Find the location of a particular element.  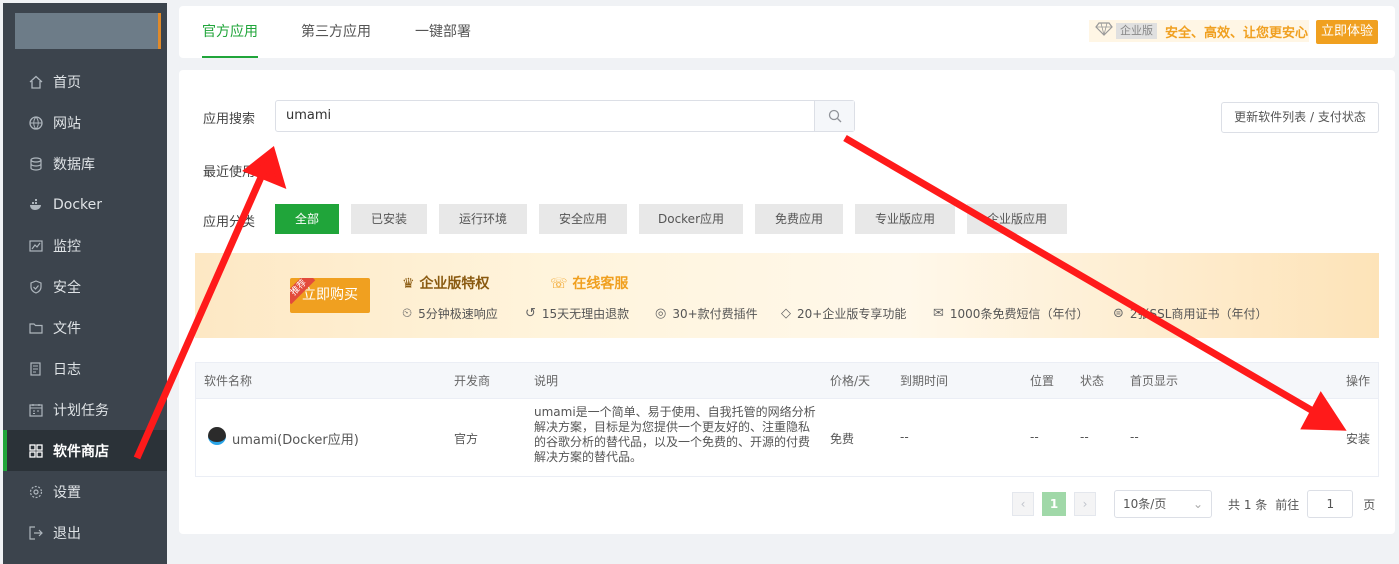

tab-official-apps: 官方应用 is located at coordinates (230, 32).